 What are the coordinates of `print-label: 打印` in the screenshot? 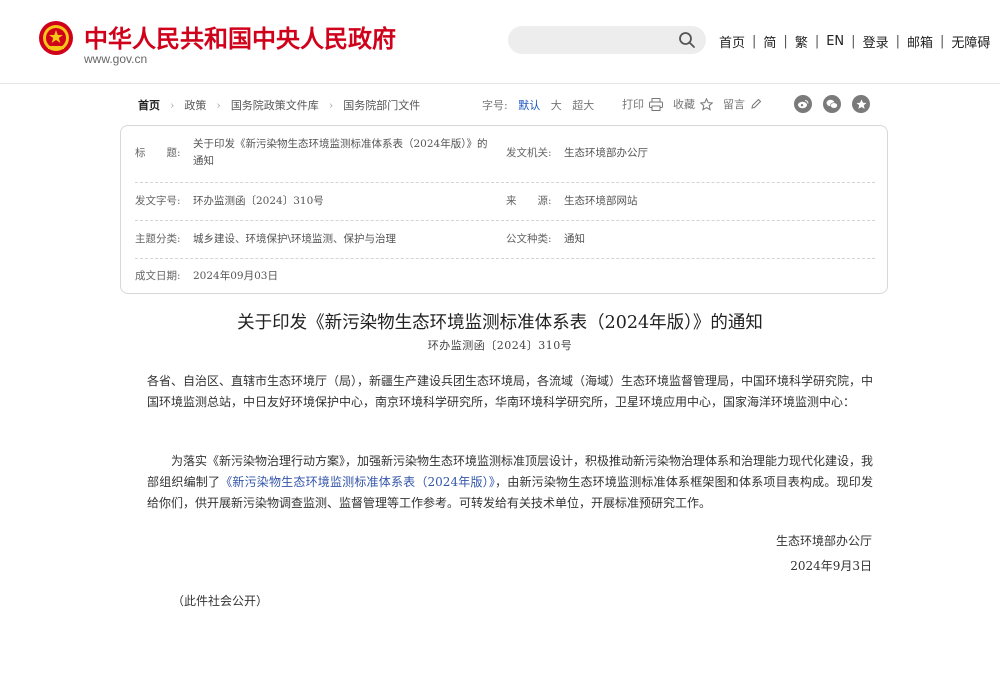 It's located at (633, 104).